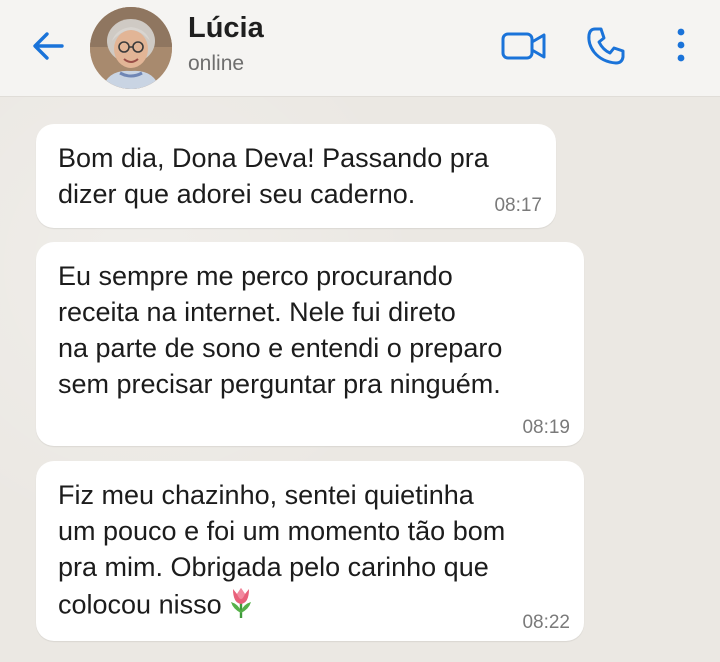 This screenshot has width=720, height=662. What do you see at coordinates (280, 348) in the screenshot?
I see `message-text: na parte de sono e entendi o preparo` at bounding box center [280, 348].